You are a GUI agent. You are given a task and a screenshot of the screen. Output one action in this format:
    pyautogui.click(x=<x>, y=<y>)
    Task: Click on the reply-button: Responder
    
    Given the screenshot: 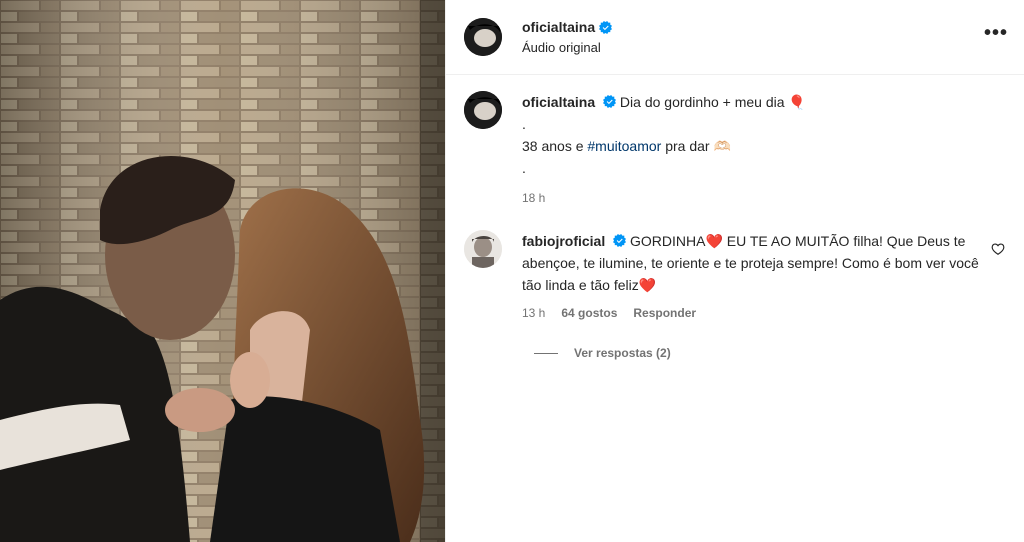 What is the action you would take?
    pyautogui.click(x=664, y=313)
    